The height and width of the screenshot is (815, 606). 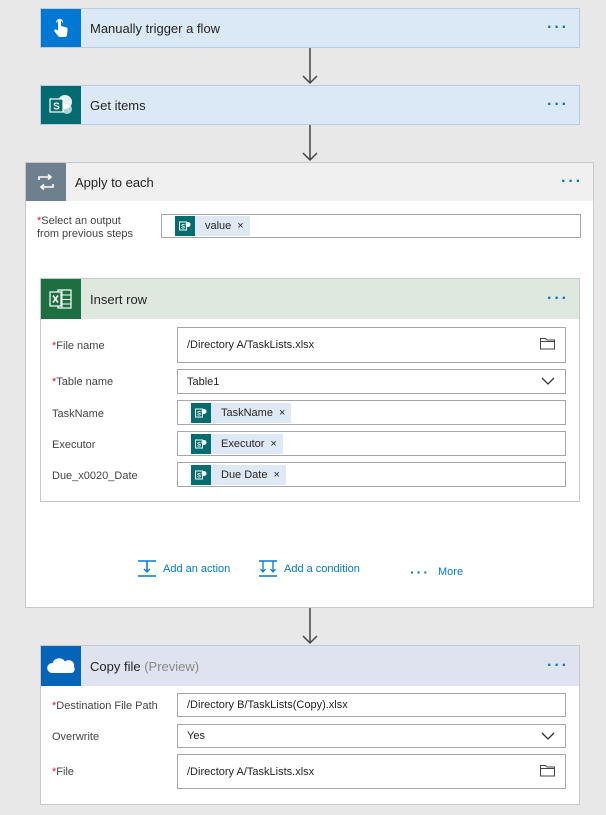 I want to click on get-items-card: S Get items ···, so click(x=310, y=105).